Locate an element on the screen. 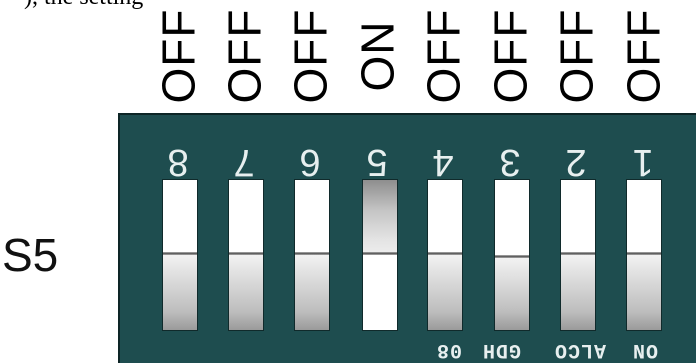 The image size is (696, 363). footer-label-alco: ALCO is located at coordinates (580, 349).